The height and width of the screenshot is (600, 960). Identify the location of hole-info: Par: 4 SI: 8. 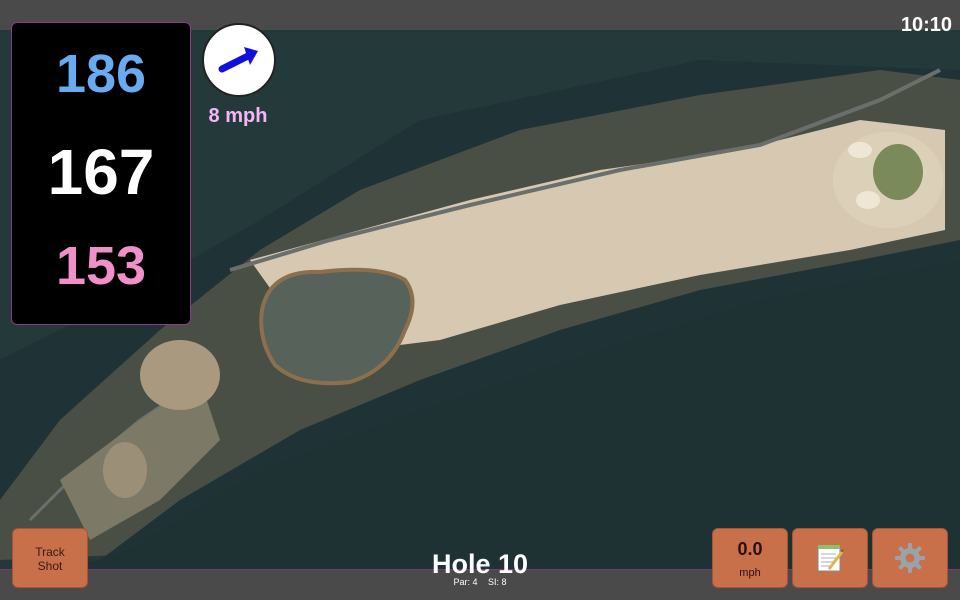
(480, 582).